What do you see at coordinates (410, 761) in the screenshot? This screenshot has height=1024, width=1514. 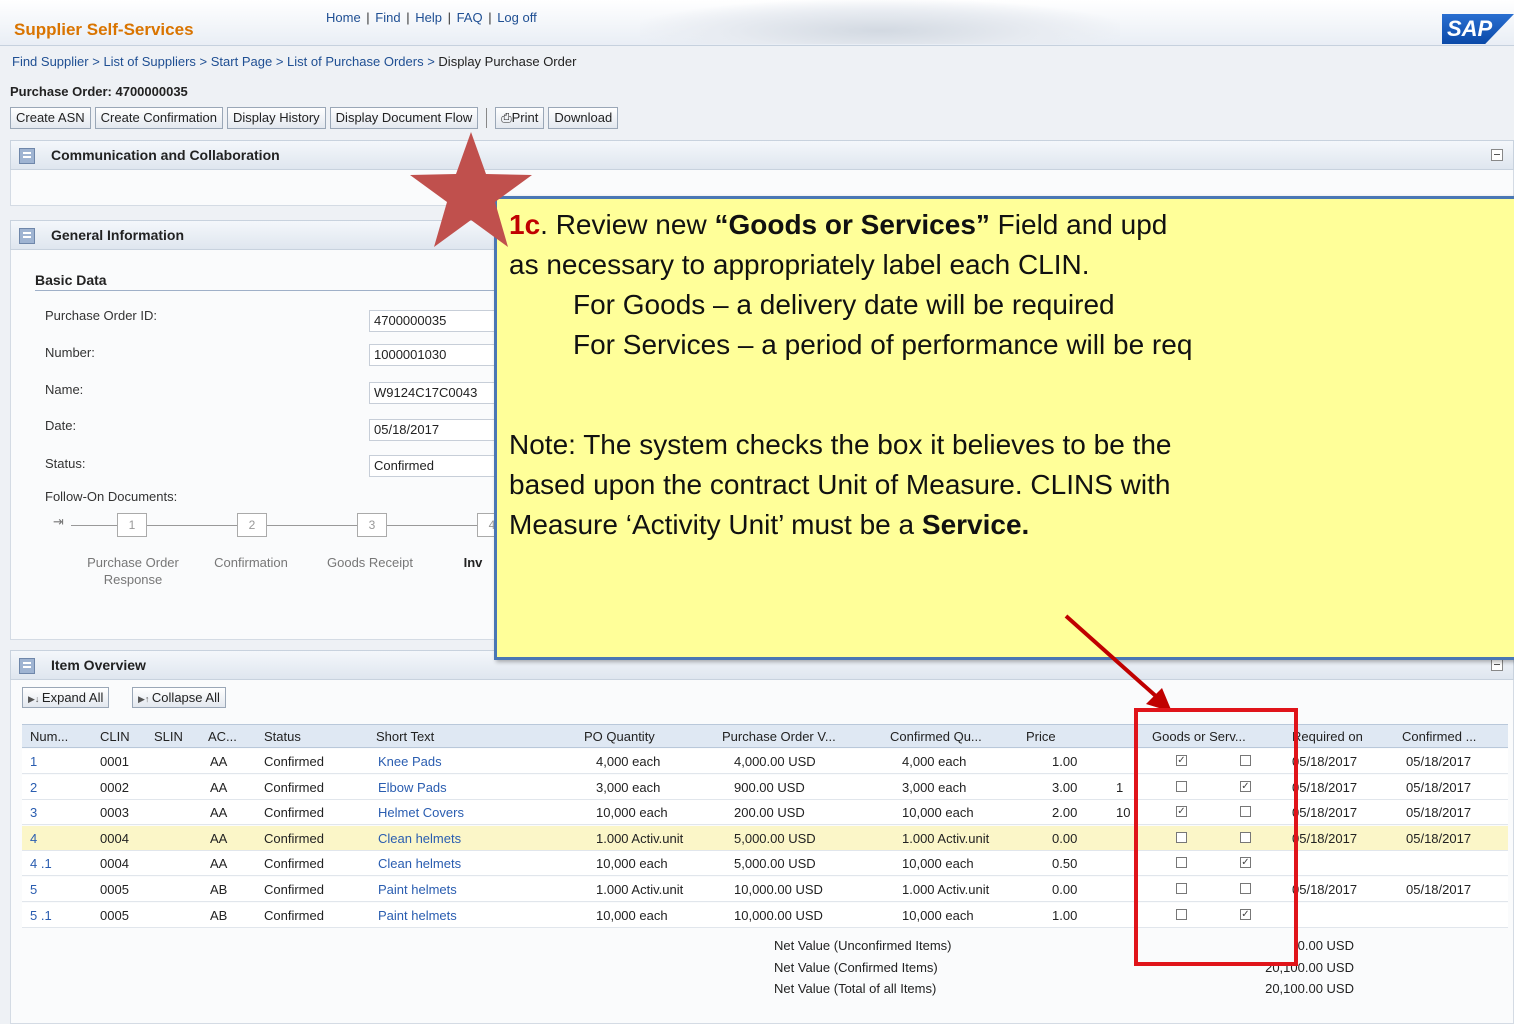 I see `cell-text: Knee Pads` at bounding box center [410, 761].